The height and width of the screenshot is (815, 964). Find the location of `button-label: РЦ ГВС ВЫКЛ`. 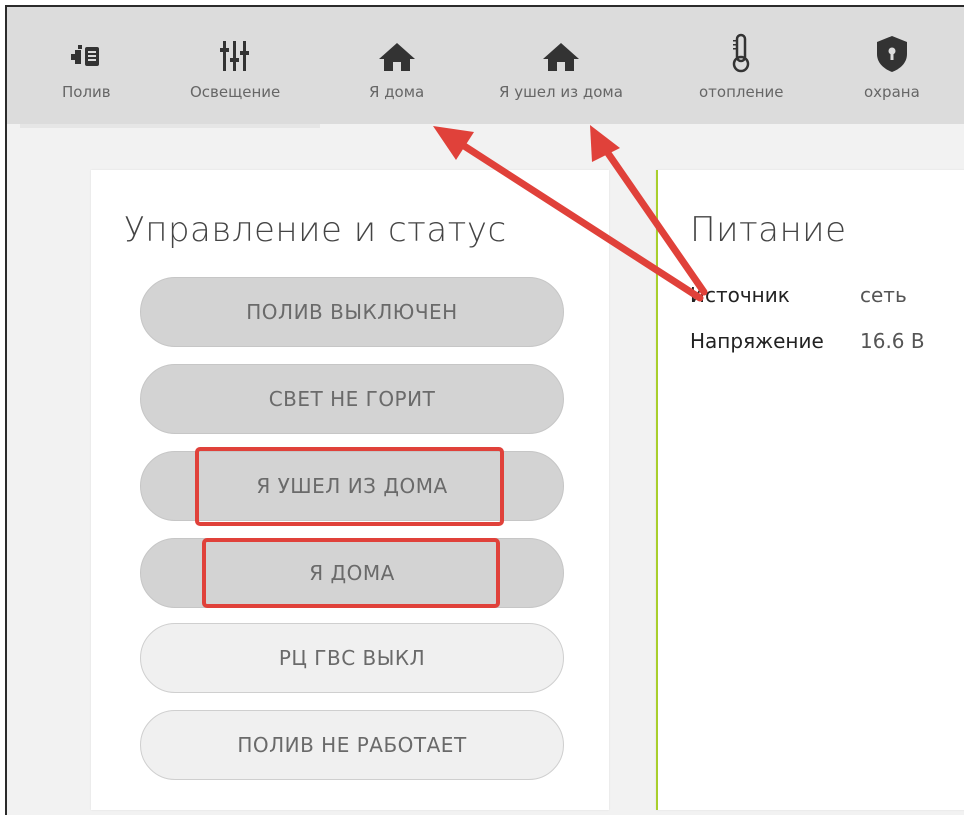

button-label: РЦ ГВС ВЫКЛ is located at coordinates (352, 658).